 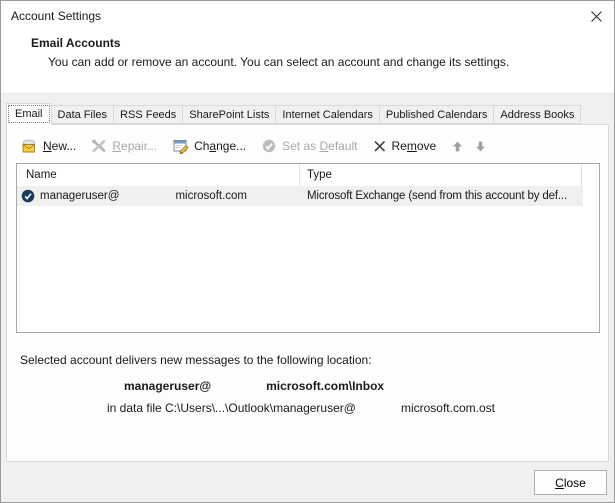 What do you see at coordinates (168, 386) in the screenshot?
I see `delivery-account-user: manageruser@` at bounding box center [168, 386].